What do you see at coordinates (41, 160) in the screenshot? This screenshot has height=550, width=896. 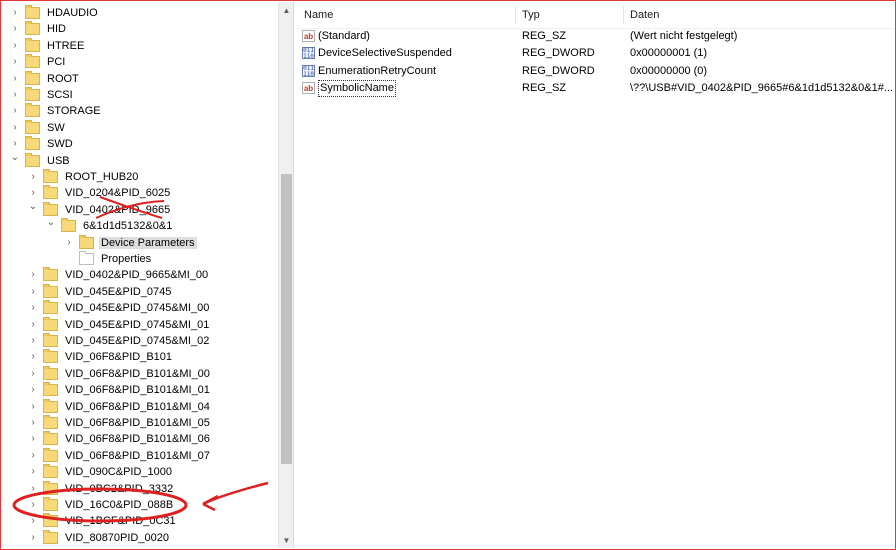 I see `tree-item: ⌄ USB` at bounding box center [41, 160].